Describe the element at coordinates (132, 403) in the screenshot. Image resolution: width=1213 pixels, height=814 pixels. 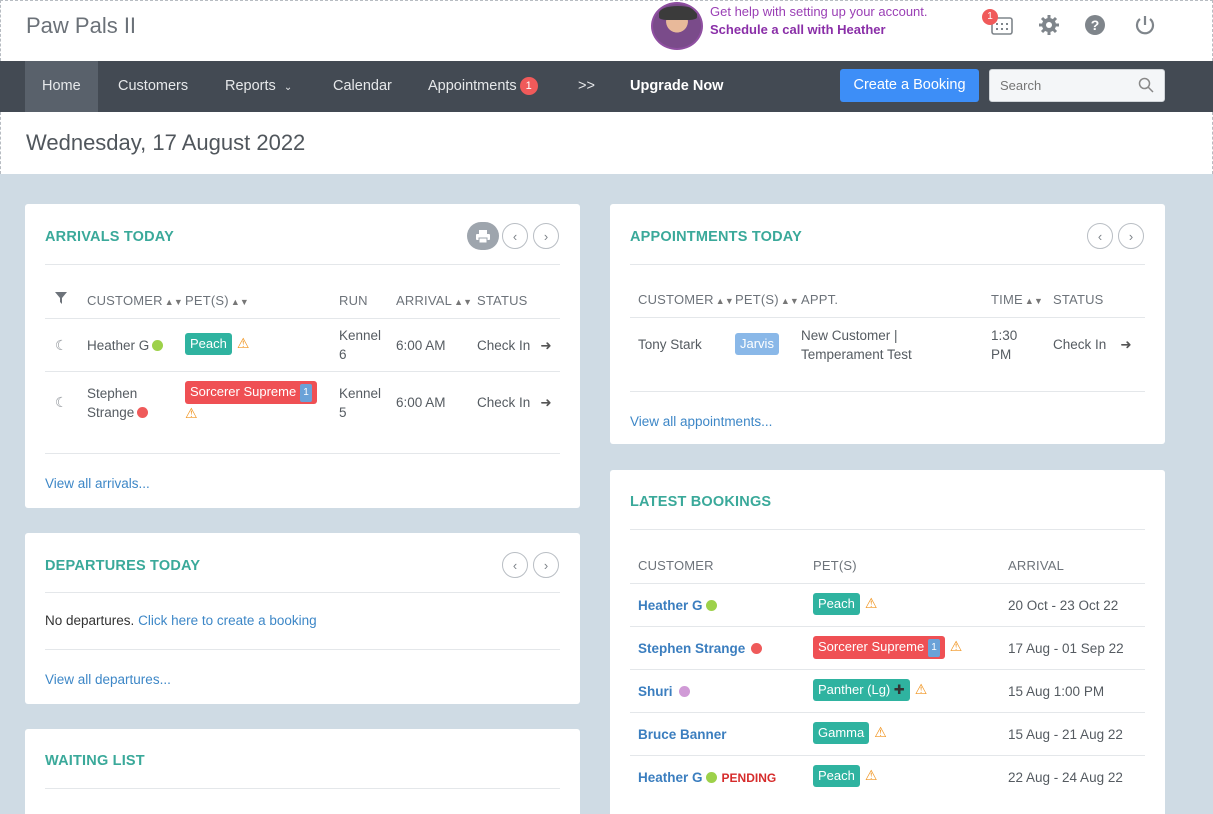
I see `customer-name: Stephen Strange` at that location.